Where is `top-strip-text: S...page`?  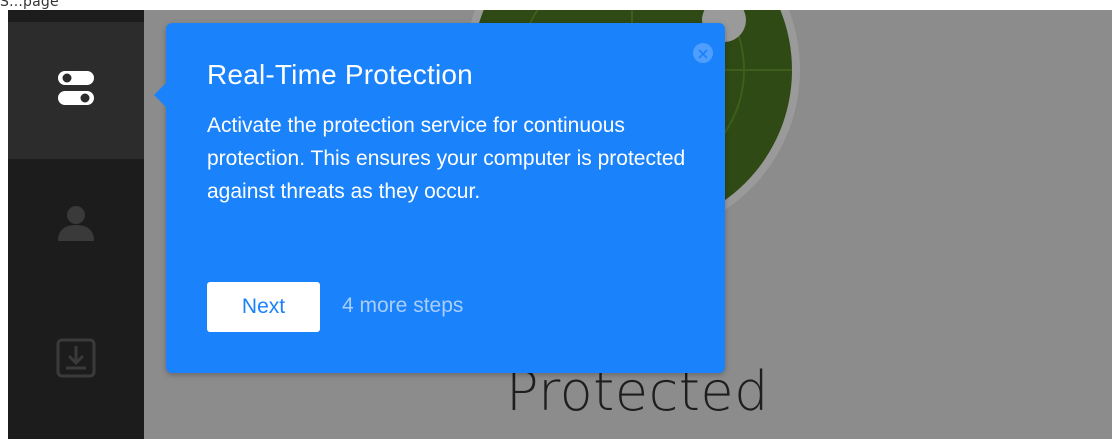
top-strip-text: S...page is located at coordinates (29, 5).